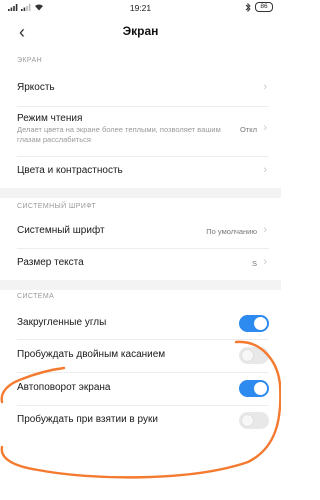 The width and height of the screenshot is (320, 500). I want to click on text-size-label: Размер текста, so click(50, 262).